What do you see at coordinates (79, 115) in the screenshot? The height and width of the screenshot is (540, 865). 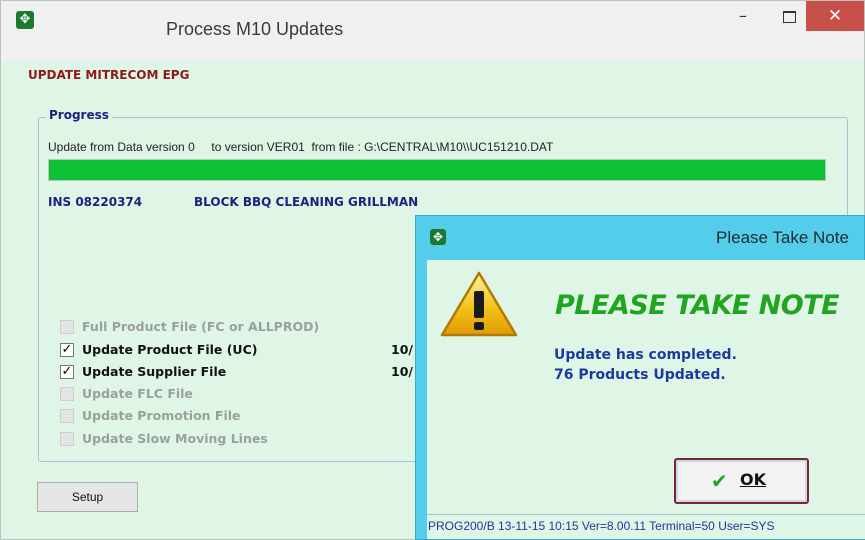 I see `progress-group-label: Progress` at bounding box center [79, 115].